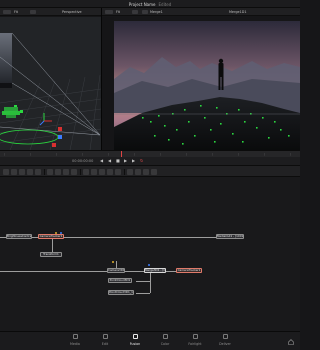  What do you see at coordinates (138, 172) in the screenshot?
I see `keyer-tool-icon` at bounding box center [138, 172].